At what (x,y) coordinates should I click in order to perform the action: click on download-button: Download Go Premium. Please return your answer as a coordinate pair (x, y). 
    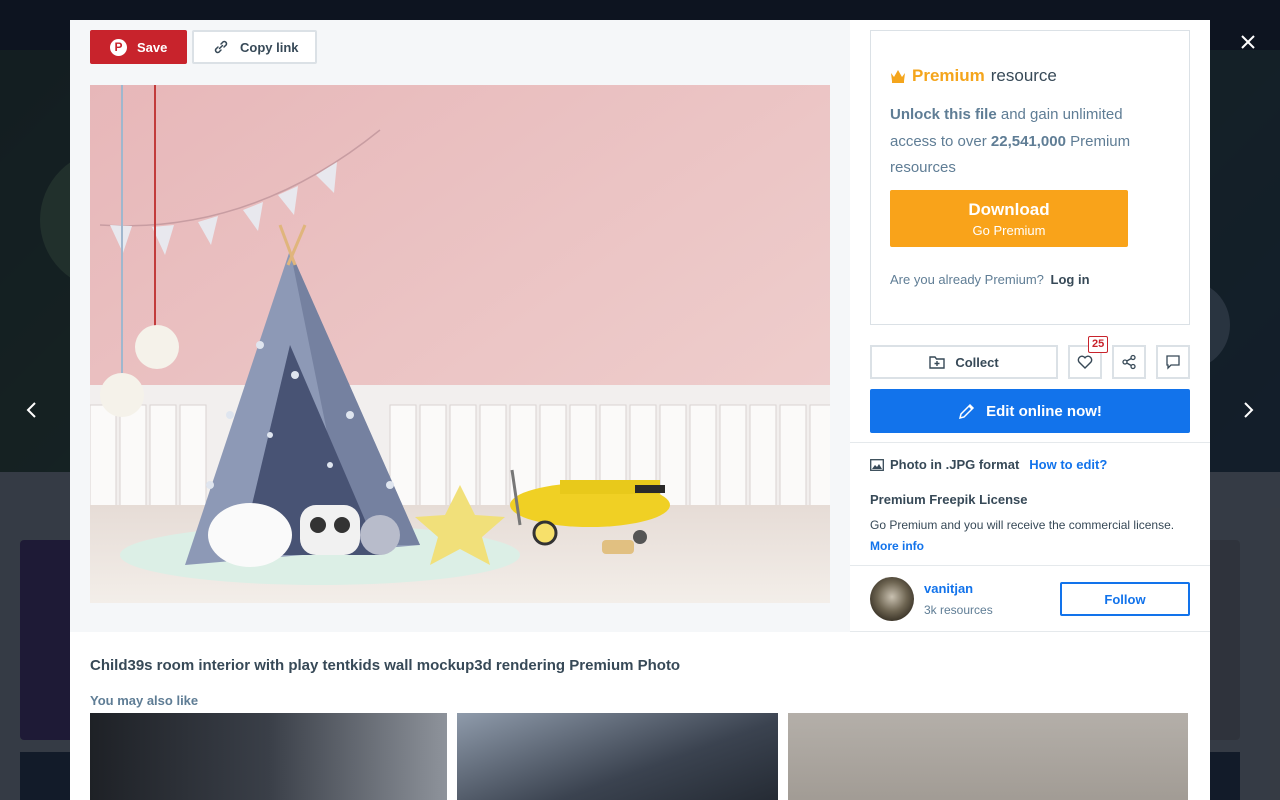
    Looking at the image, I should click on (1009, 218).